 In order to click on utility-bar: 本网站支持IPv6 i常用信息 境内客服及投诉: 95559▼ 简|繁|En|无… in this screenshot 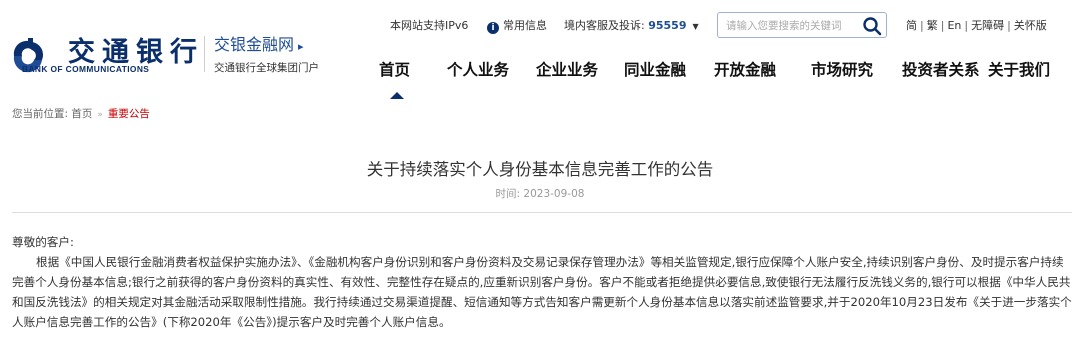, I will do `click(730, 25)`.